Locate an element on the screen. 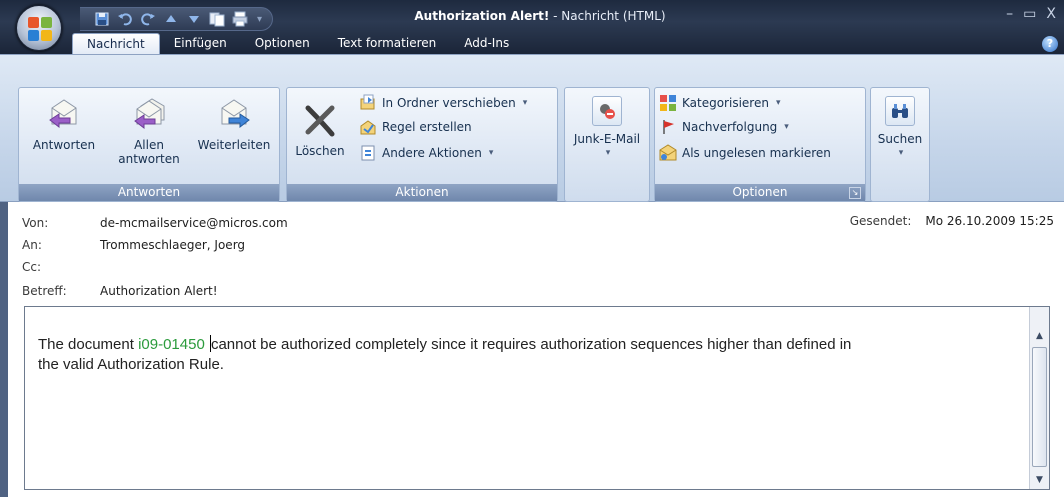 This screenshot has height=497, width=1064. close-icon: X is located at coordinates (1051, 14).